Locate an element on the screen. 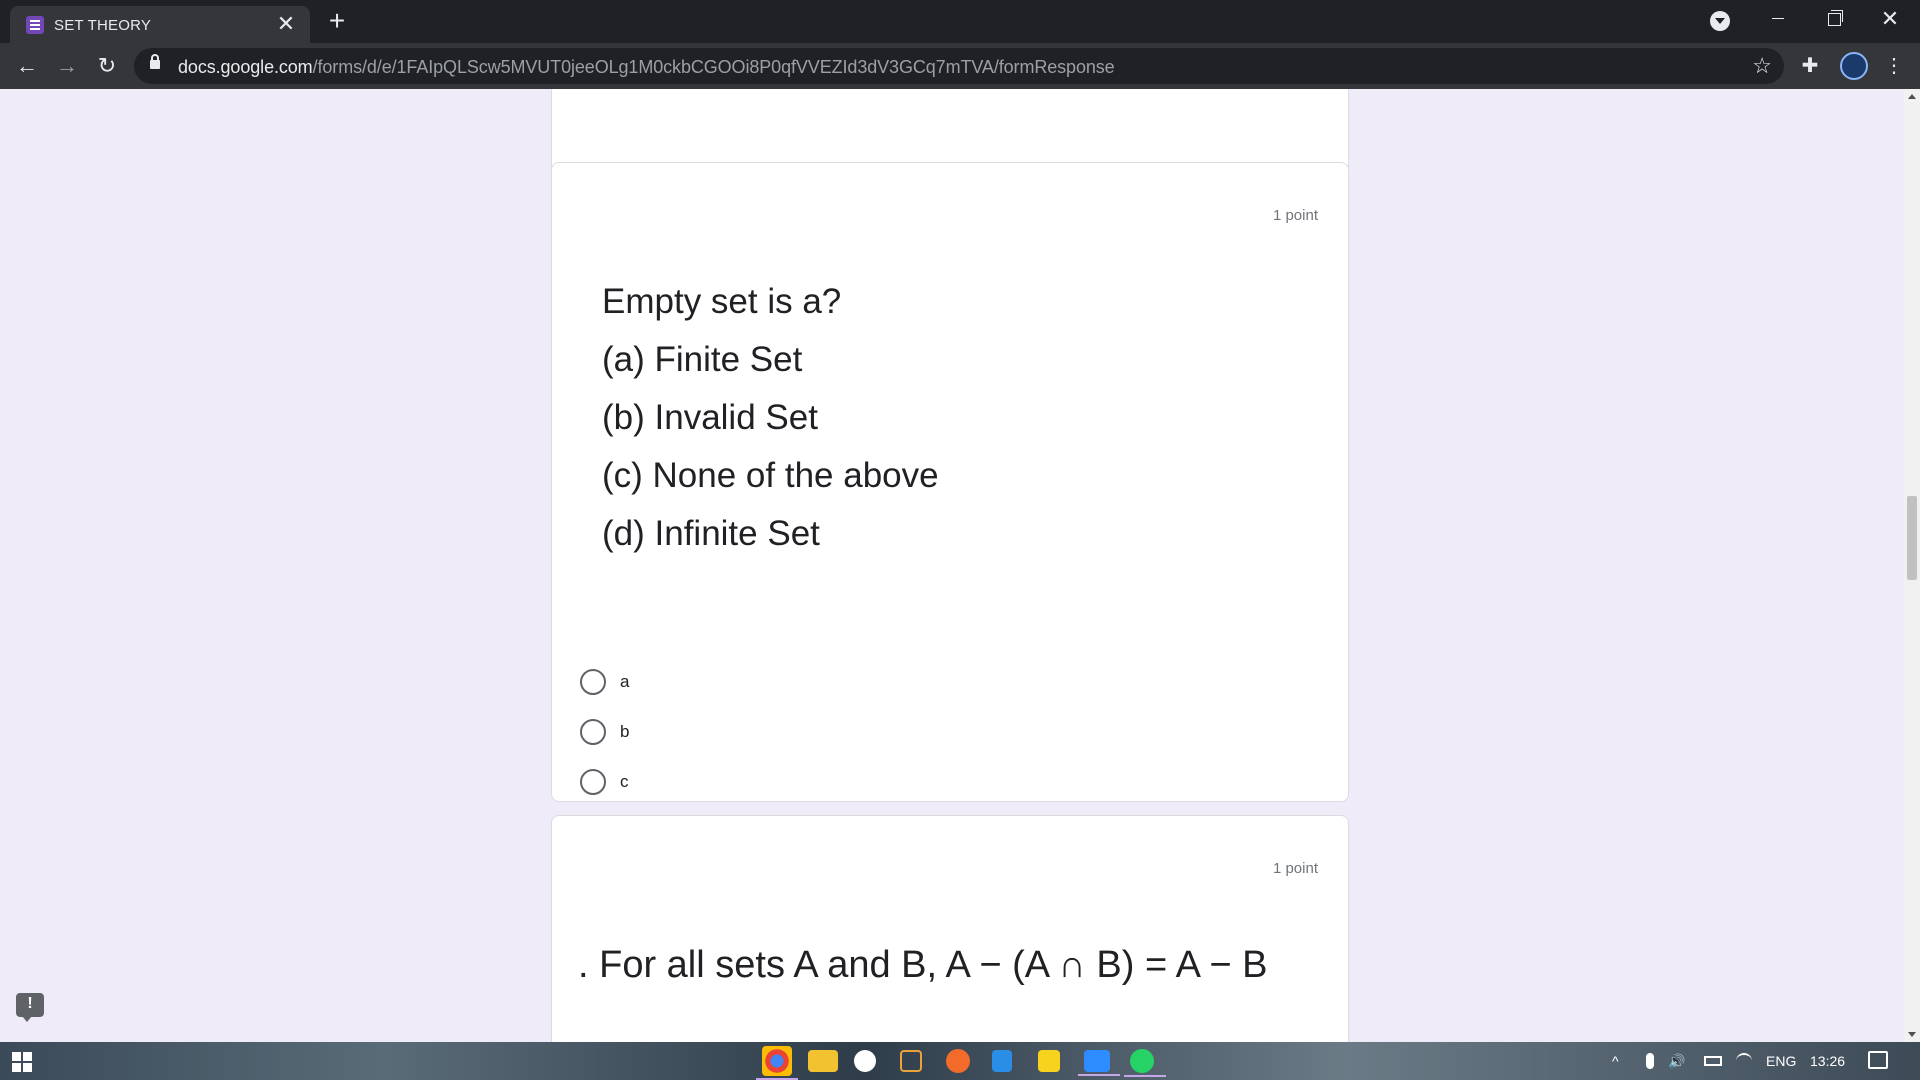 Image resolution: width=1920 pixels, height=1080 pixels. tab-close-icon: ✕ is located at coordinates (286, 24).